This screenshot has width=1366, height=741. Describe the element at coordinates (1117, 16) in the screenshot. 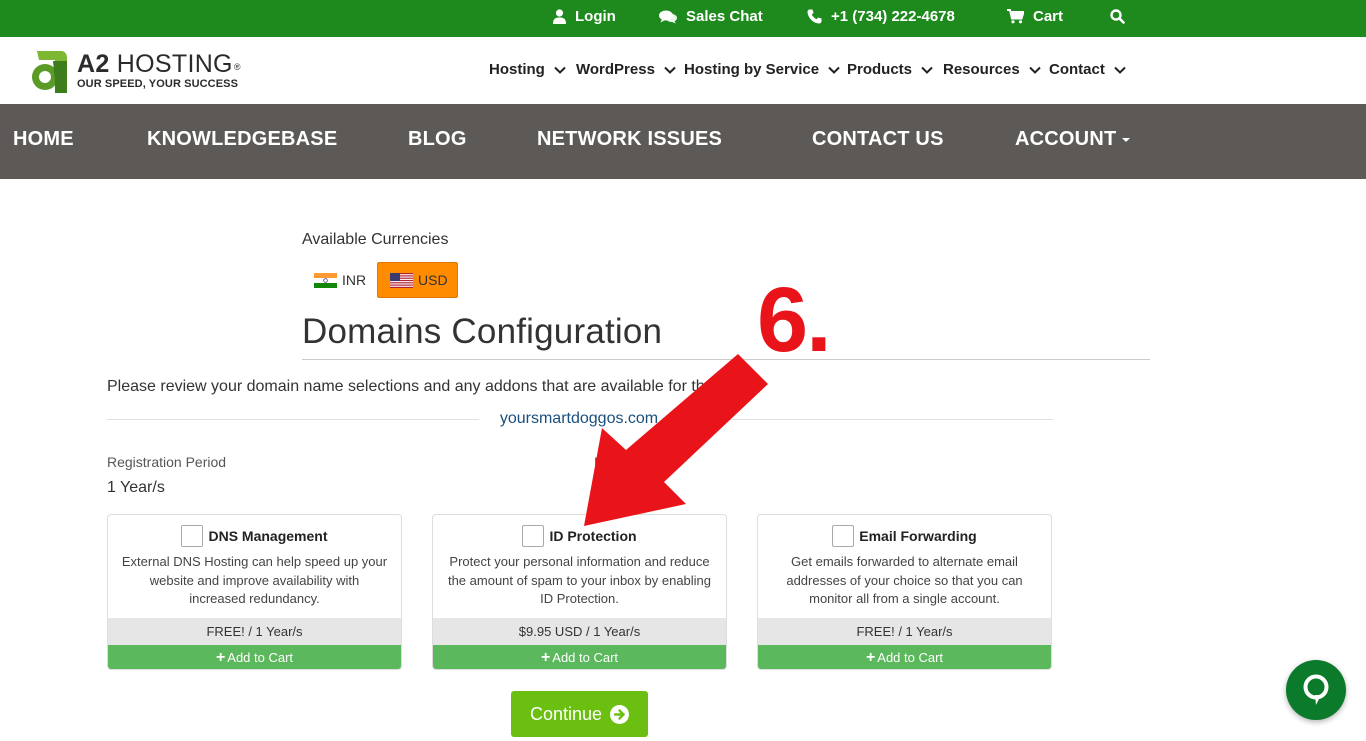

I see `search-icon` at that location.